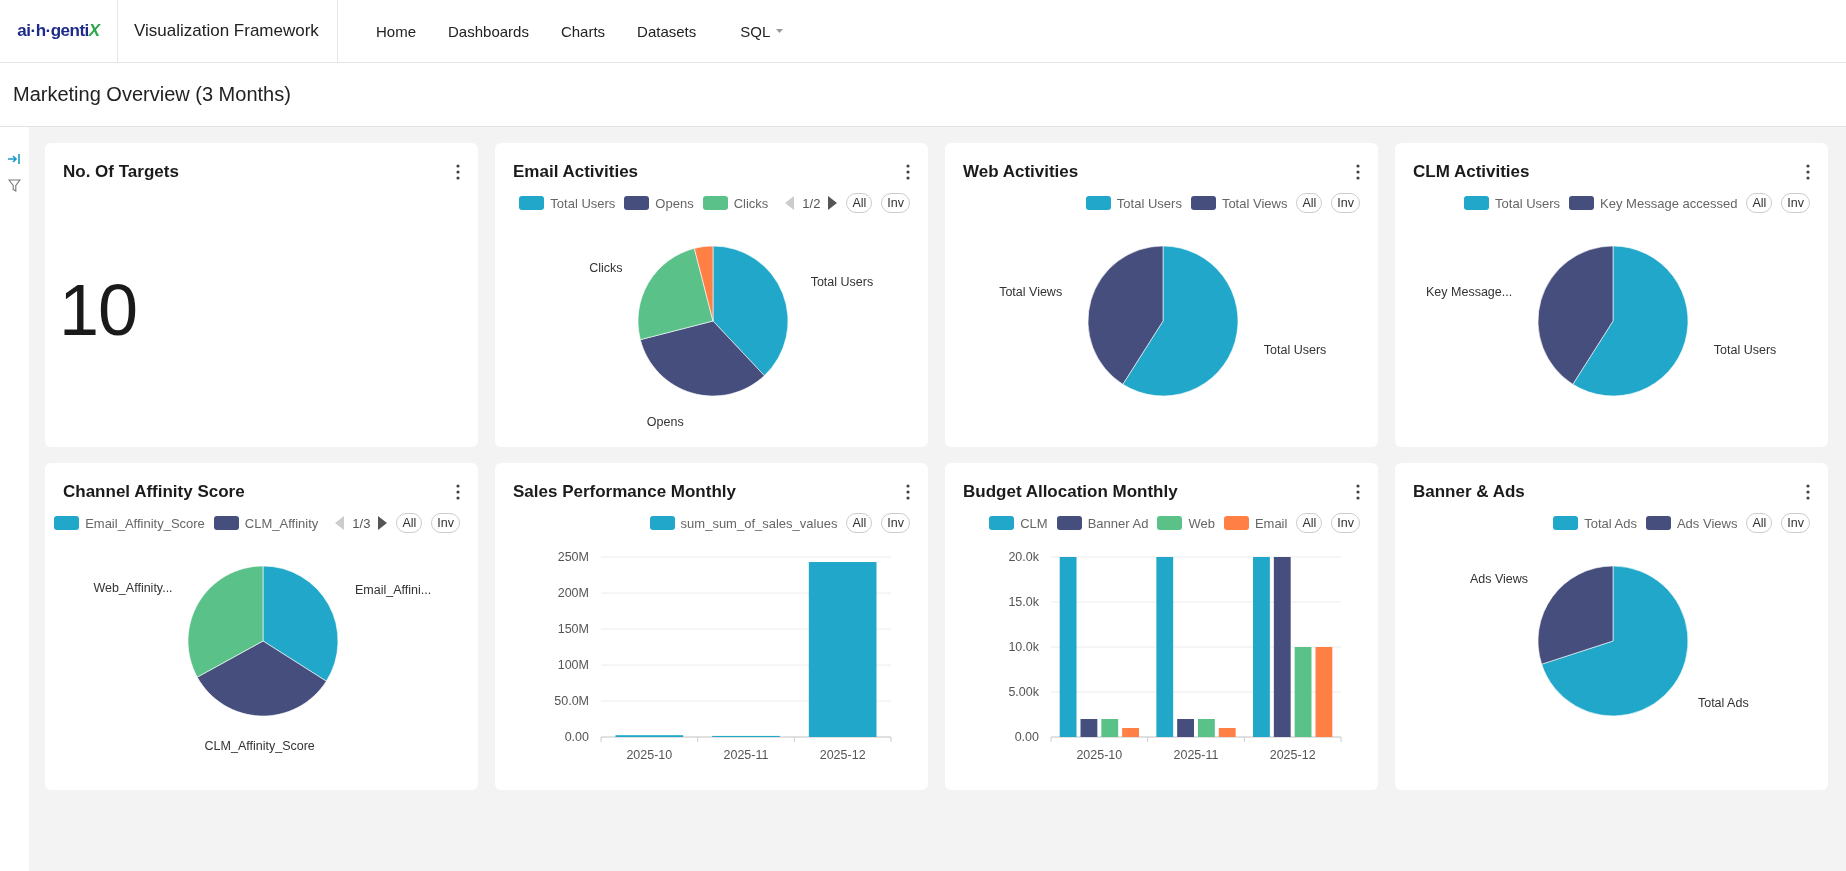 The height and width of the screenshot is (871, 1846). I want to click on legend-item: Email_Affinity_Score, so click(129, 523).